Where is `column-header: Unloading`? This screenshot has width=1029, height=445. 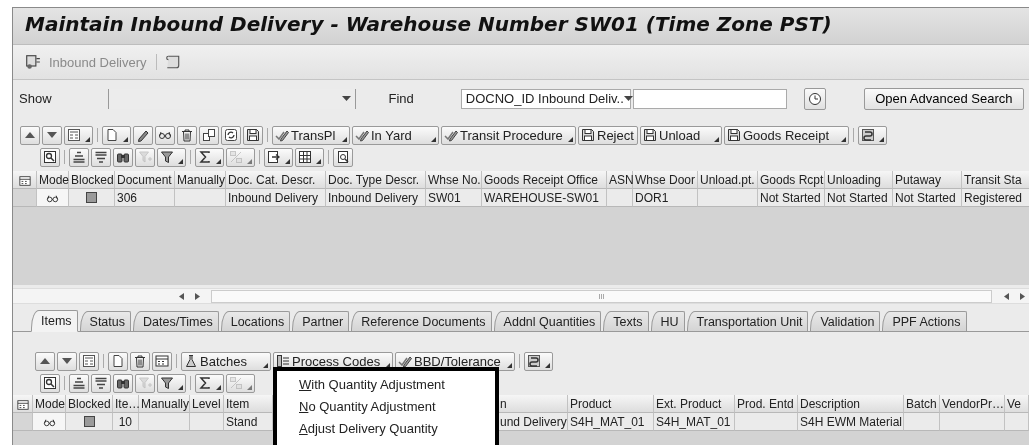 column-header: Unloading is located at coordinates (859, 180).